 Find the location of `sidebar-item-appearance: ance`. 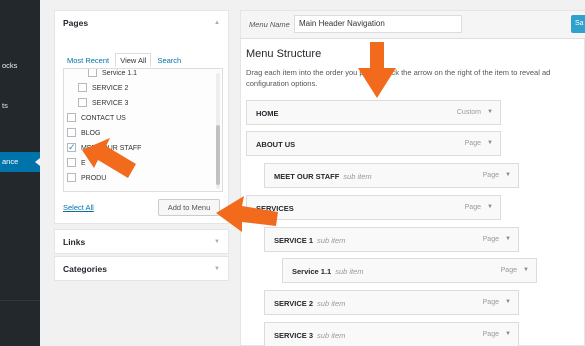

sidebar-item-appearance: ance is located at coordinates (20, 162).